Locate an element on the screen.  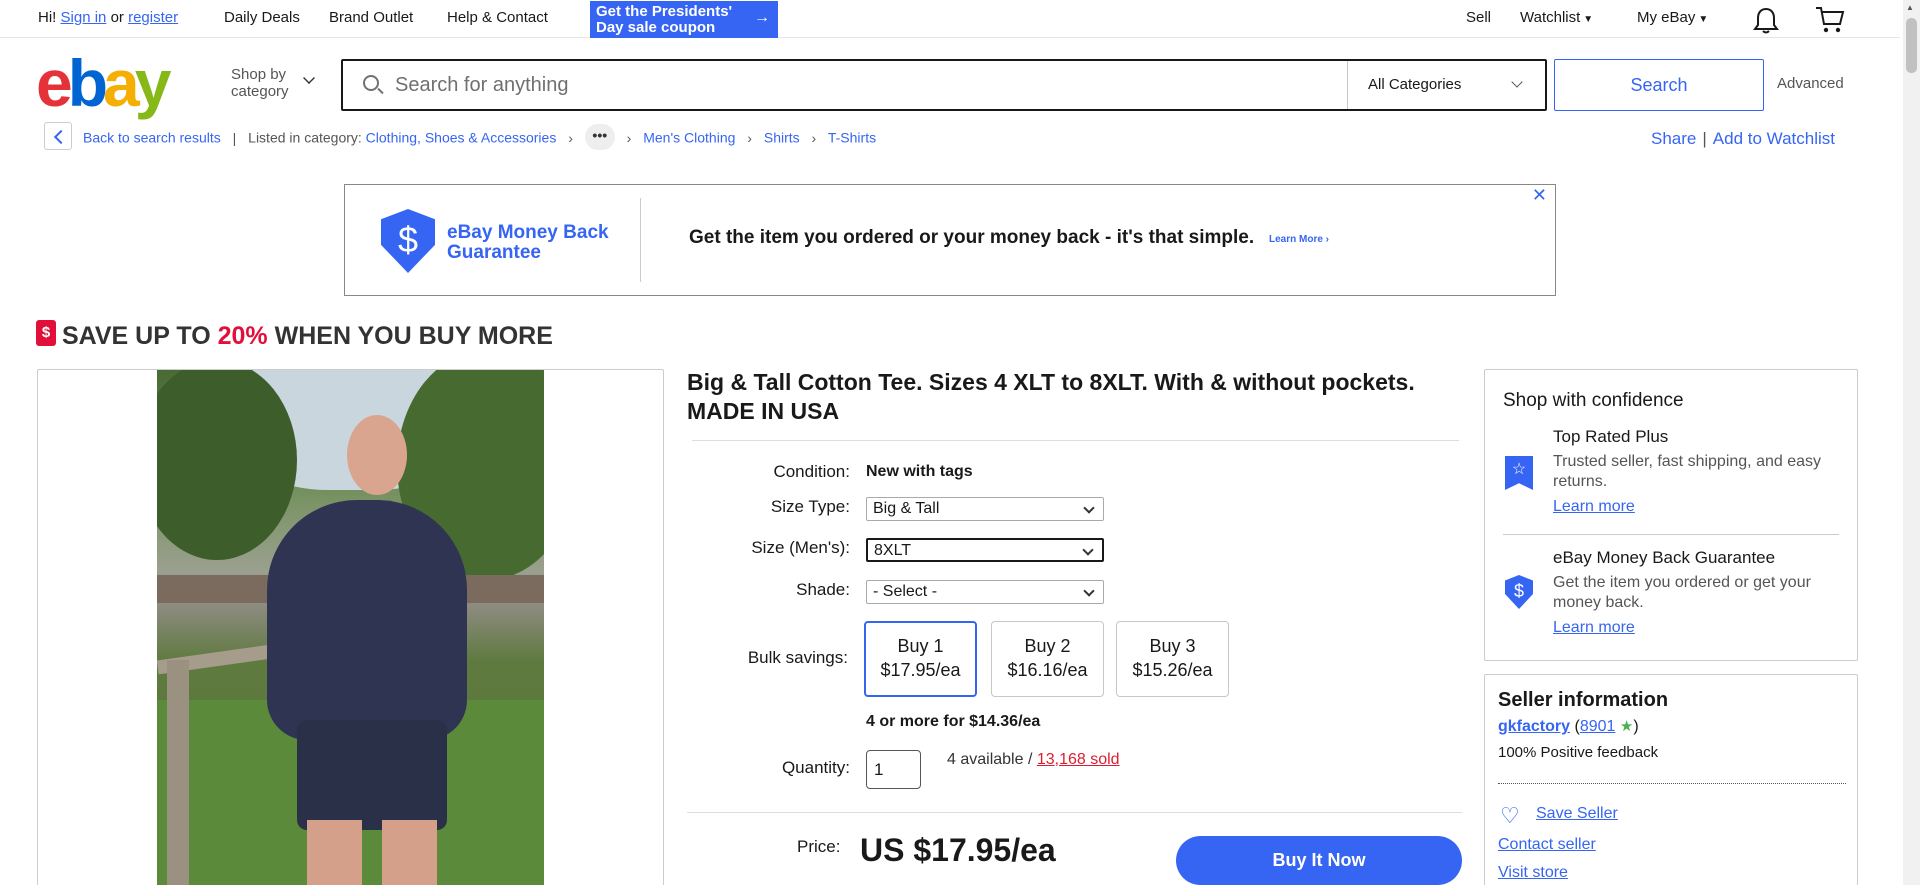
save-prefix: SAVE UP TO is located at coordinates (136, 336).